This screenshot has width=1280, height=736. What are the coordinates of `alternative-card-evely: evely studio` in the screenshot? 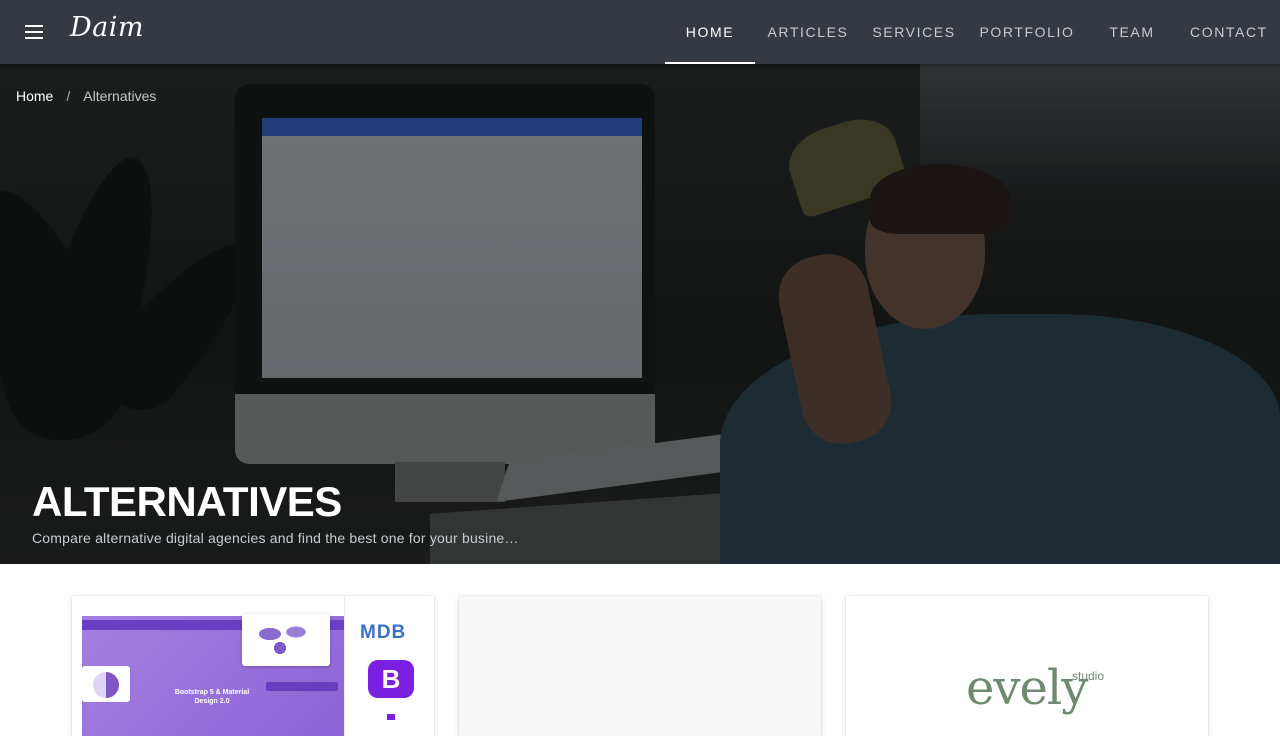 It's located at (1027, 666).